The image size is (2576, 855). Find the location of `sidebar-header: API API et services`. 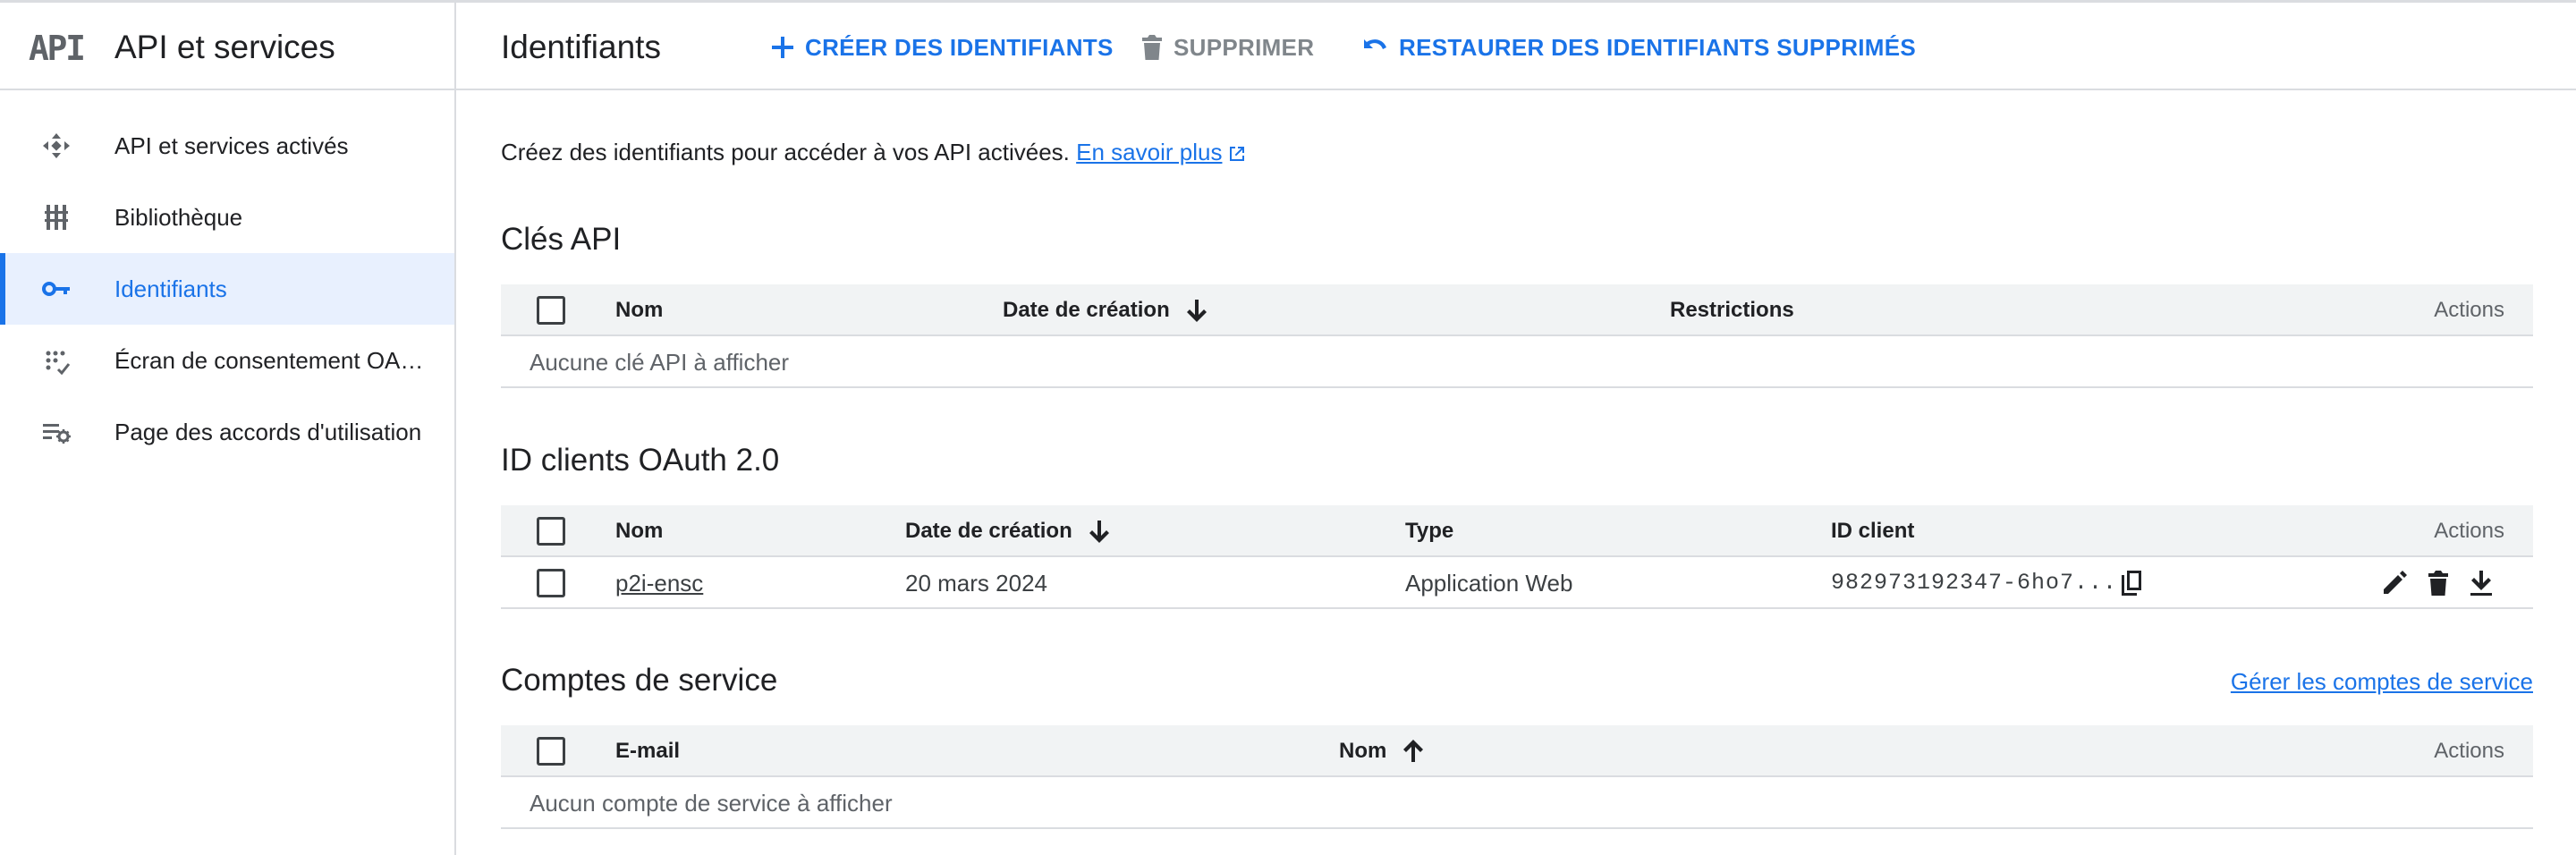

sidebar-header: API API et services is located at coordinates (227, 46).